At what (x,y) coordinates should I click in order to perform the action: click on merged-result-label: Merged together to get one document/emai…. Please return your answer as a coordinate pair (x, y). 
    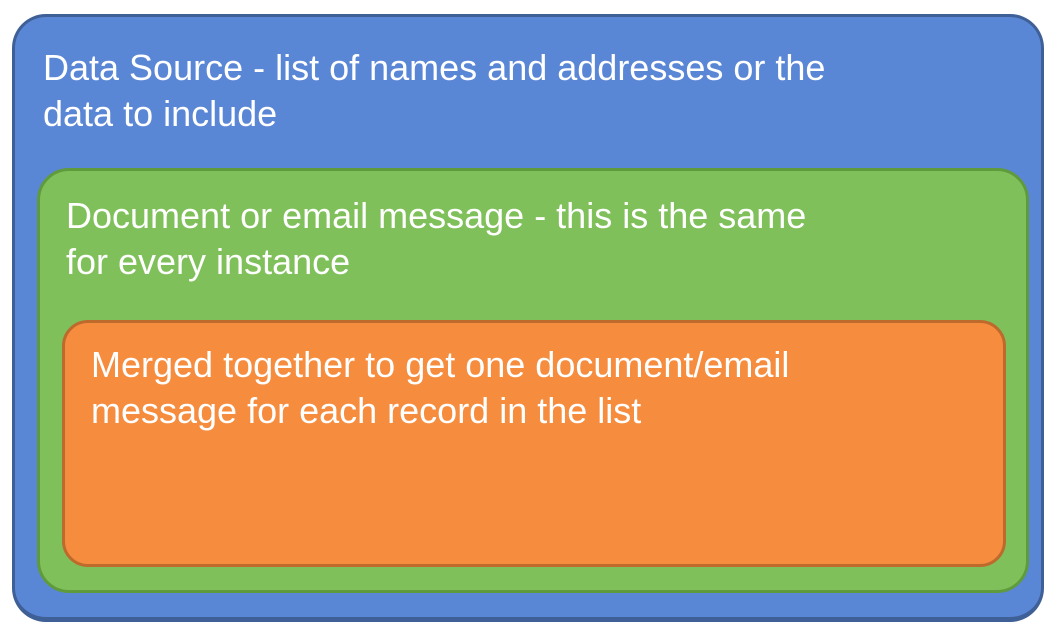
    Looking at the image, I should click on (440, 387).